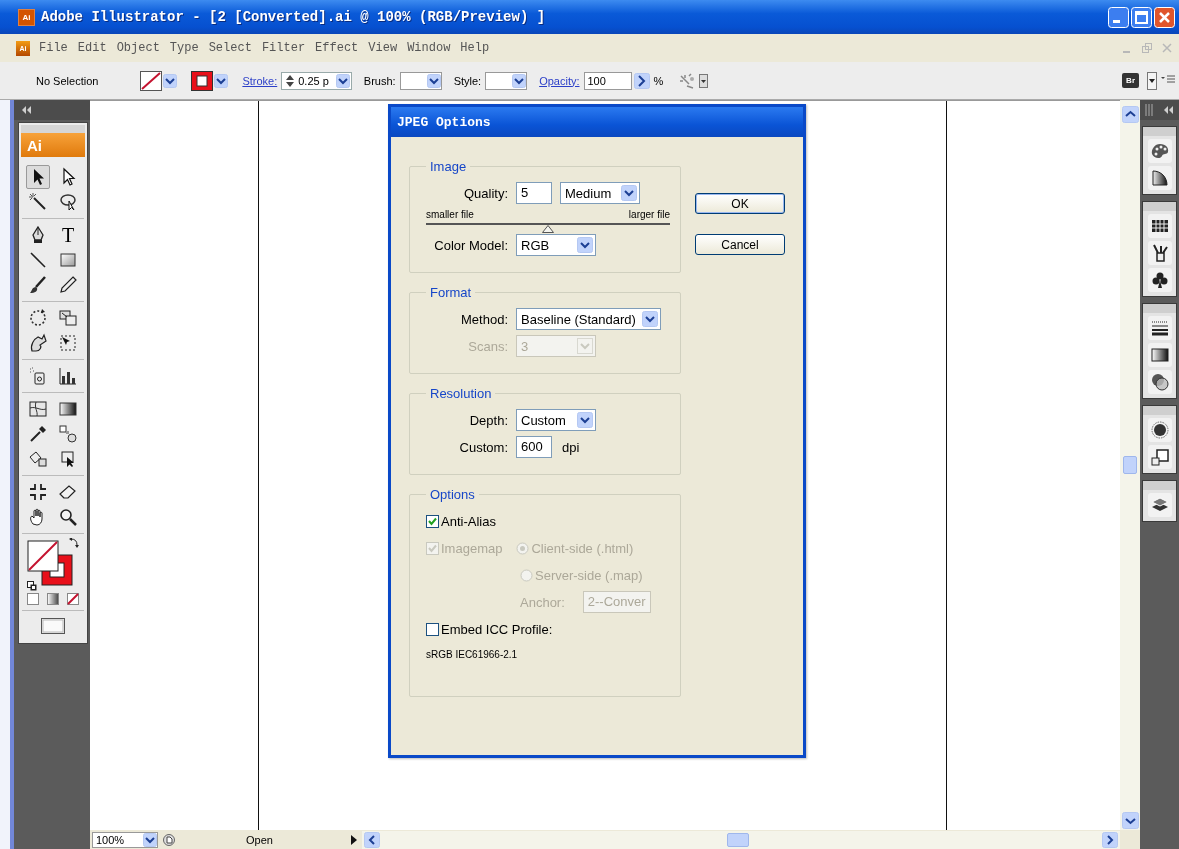 This screenshot has width=1179, height=849. I want to click on fill-stroke-swatches, so click(50, 563).